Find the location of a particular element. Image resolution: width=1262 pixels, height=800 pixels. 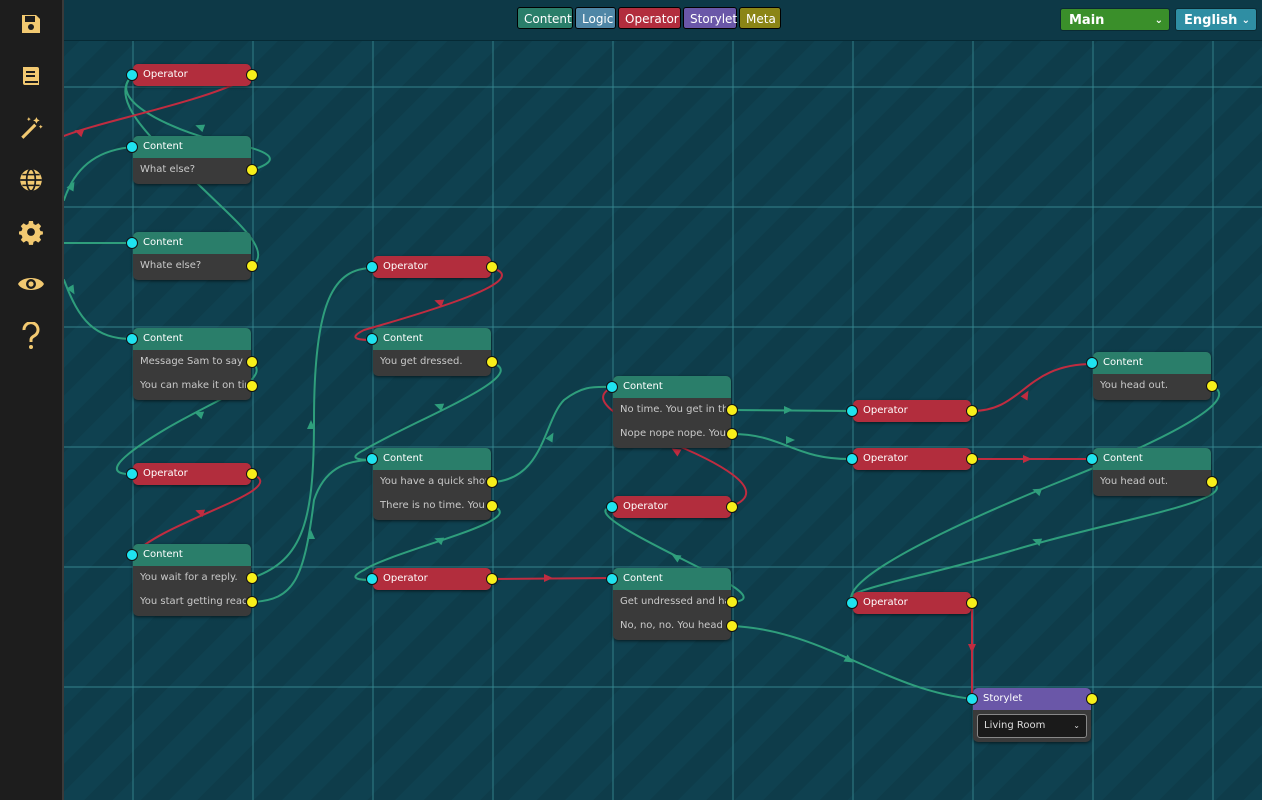

magic-wand-button is located at coordinates (31, 128).